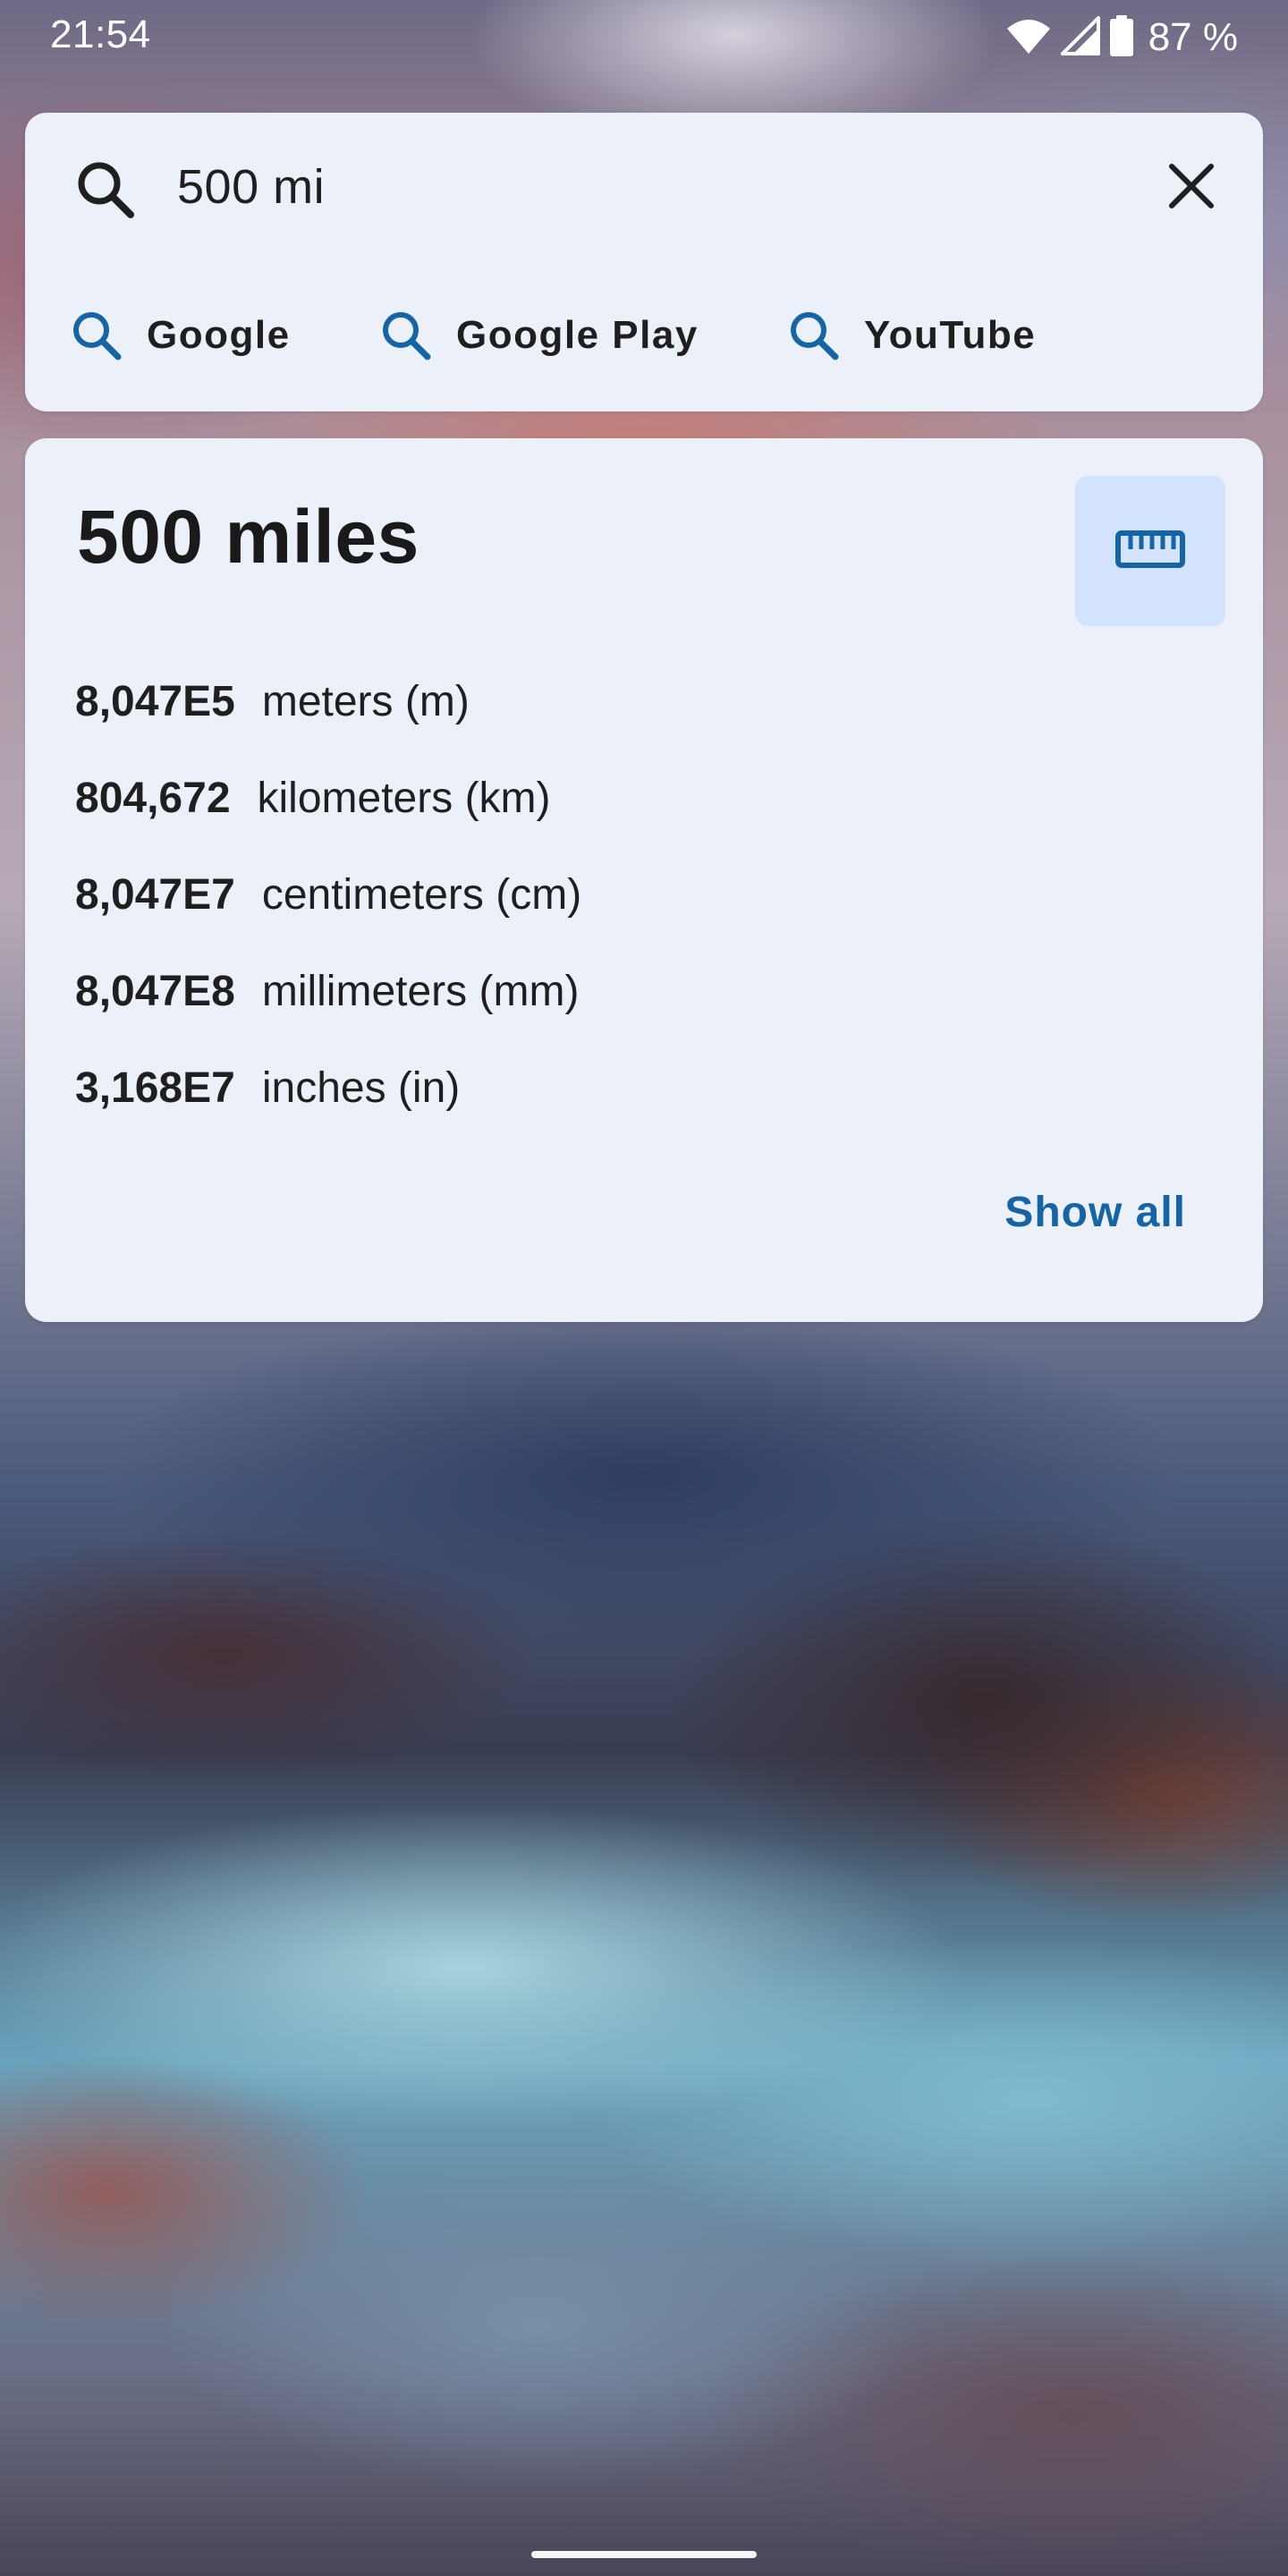 The height and width of the screenshot is (2576, 1288). I want to click on ruler-icon, so click(1150, 551).